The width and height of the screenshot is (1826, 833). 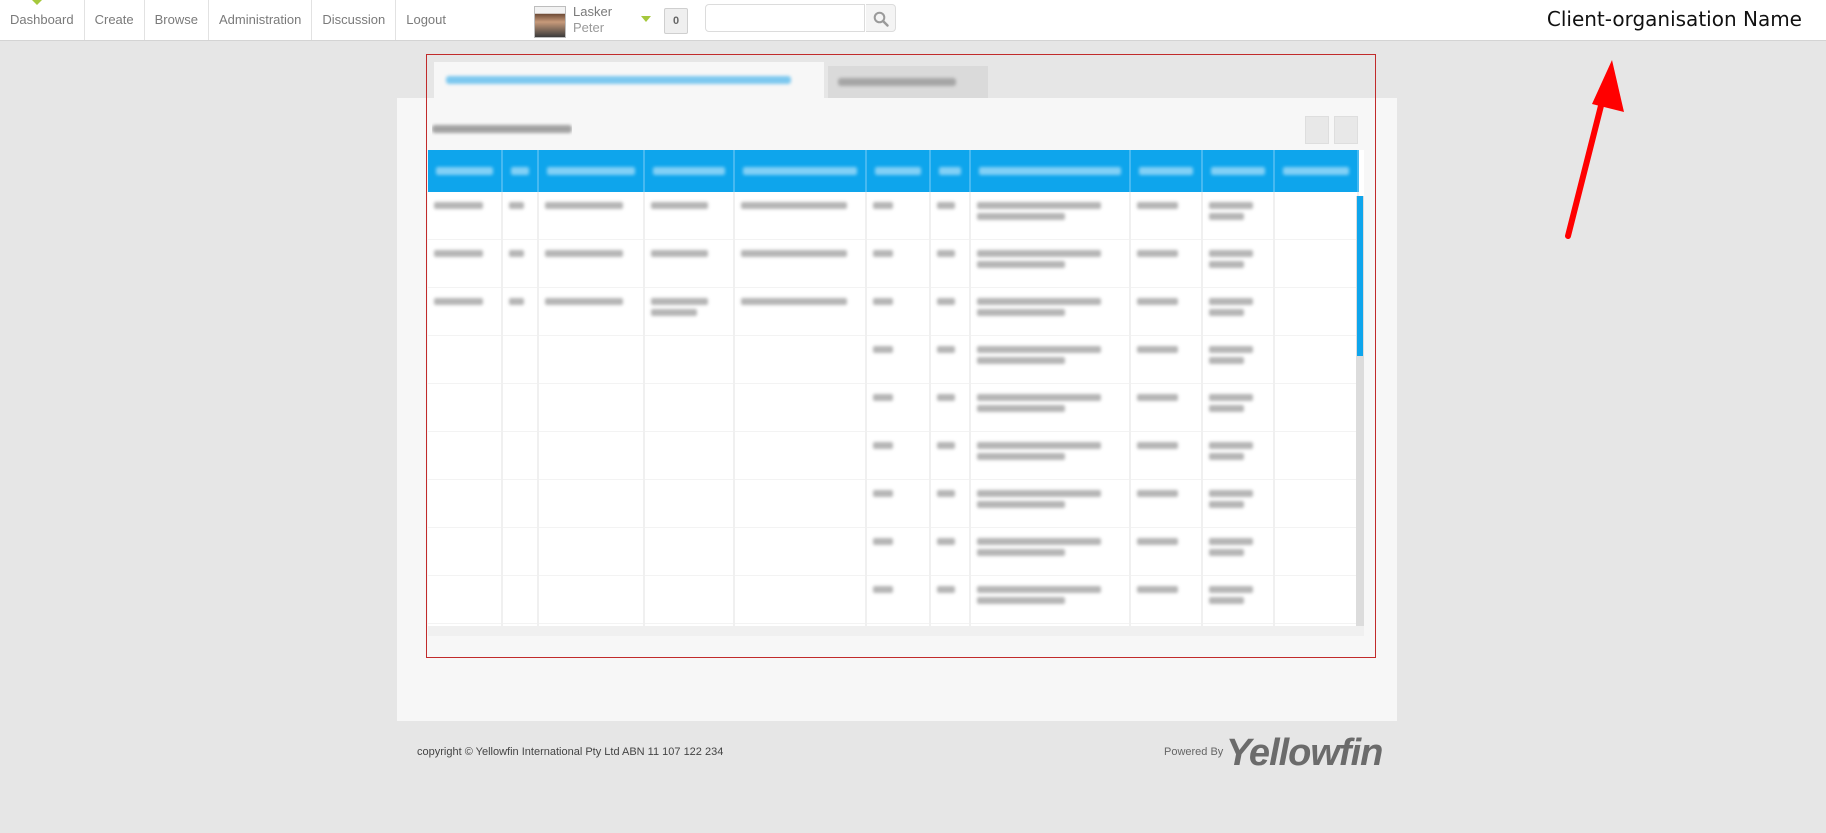 What do you see at coordinates (1304, 753) in the screenshot?
I see `yellowfin-logo: Yellowfin` at bounding box center [1304, 753].